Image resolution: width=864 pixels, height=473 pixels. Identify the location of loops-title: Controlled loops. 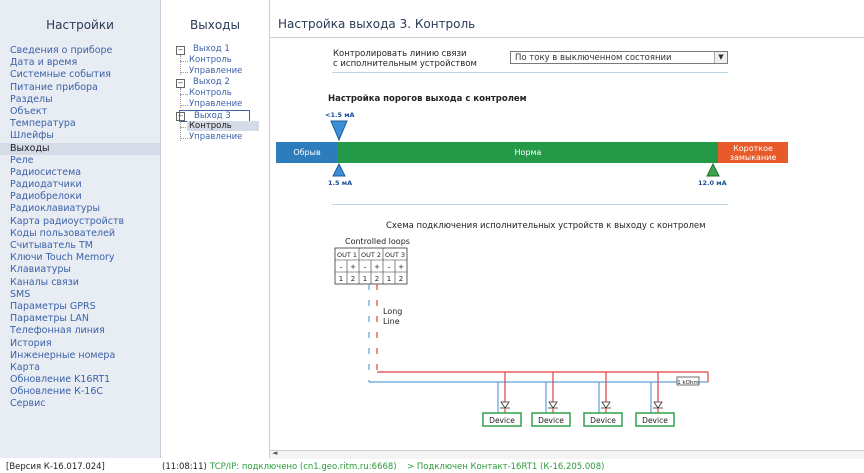
(377, 241).